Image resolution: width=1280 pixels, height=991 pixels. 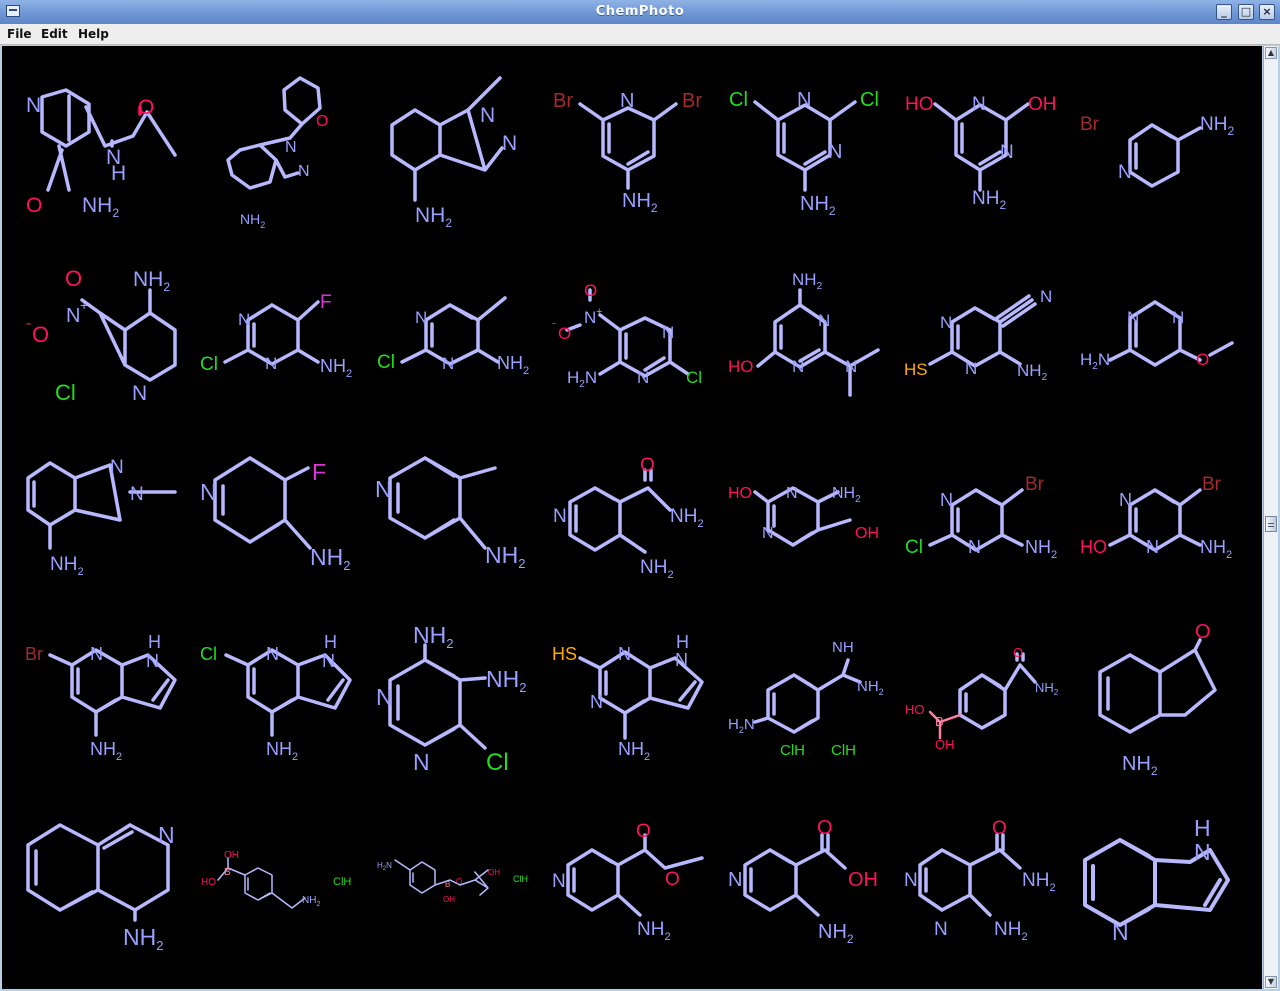 I want to click on scroll-down-icon: ▼, so click(x=1271, y=982).